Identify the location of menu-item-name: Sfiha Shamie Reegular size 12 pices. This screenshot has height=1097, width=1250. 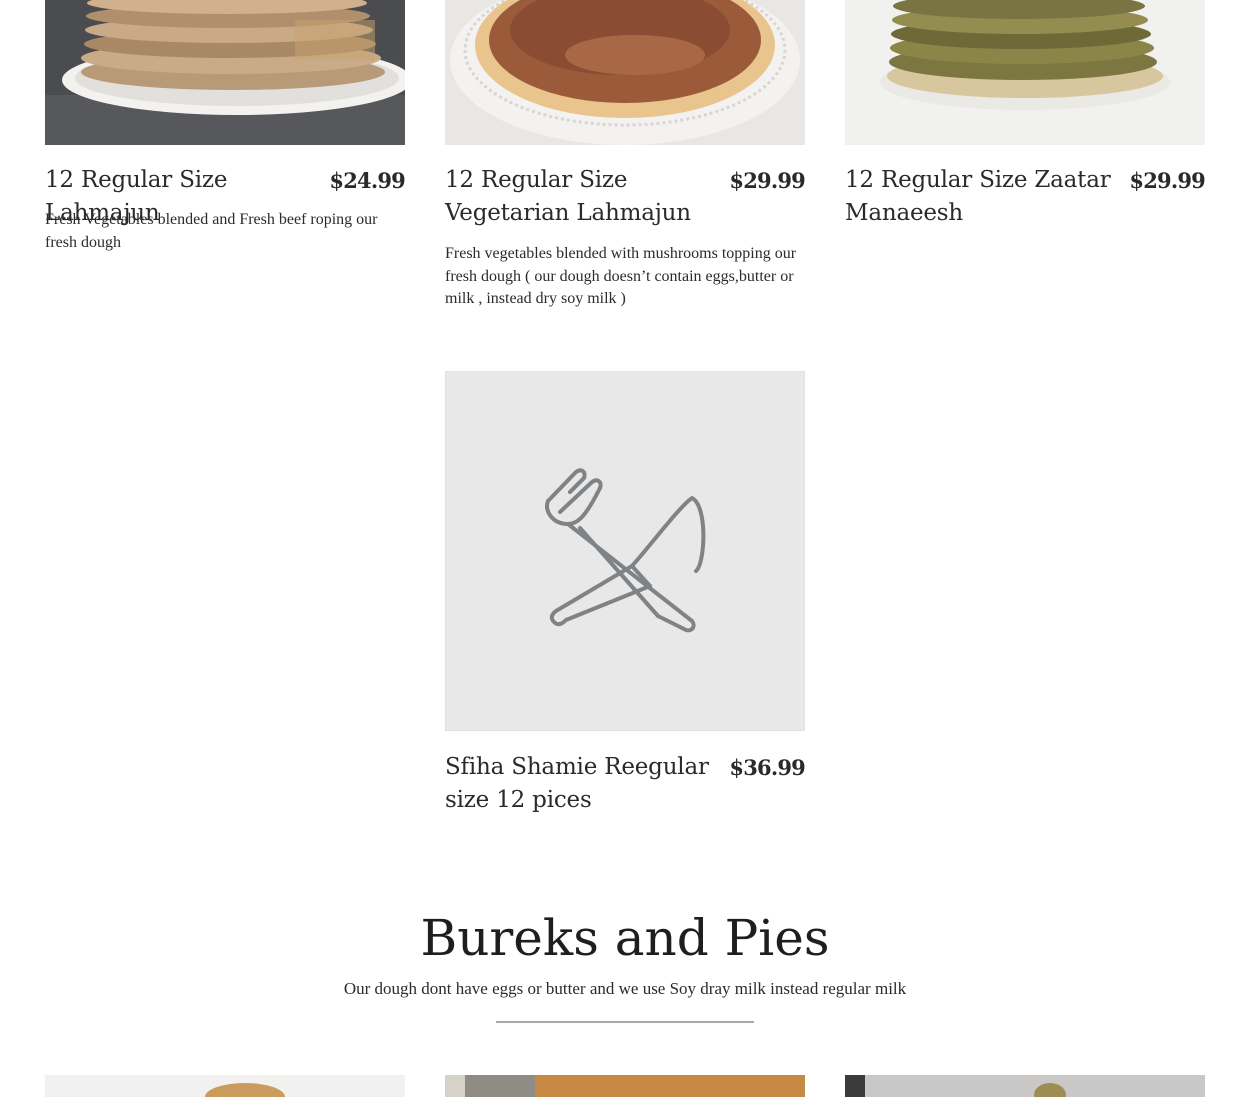
(577, 783).